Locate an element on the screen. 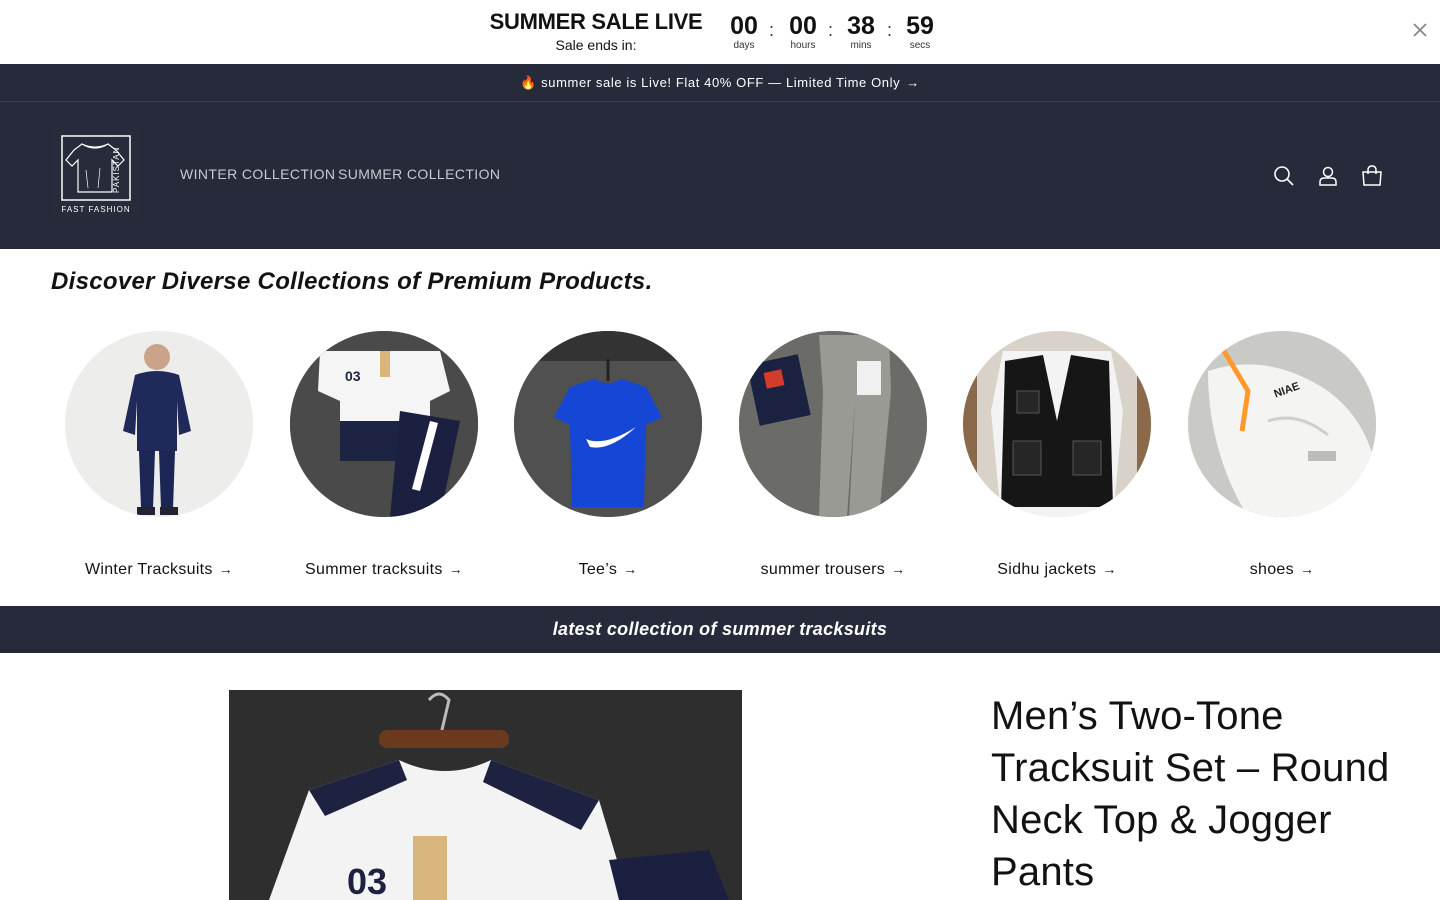  countdown-mins-label: mins is located at coordinates (861, 45).